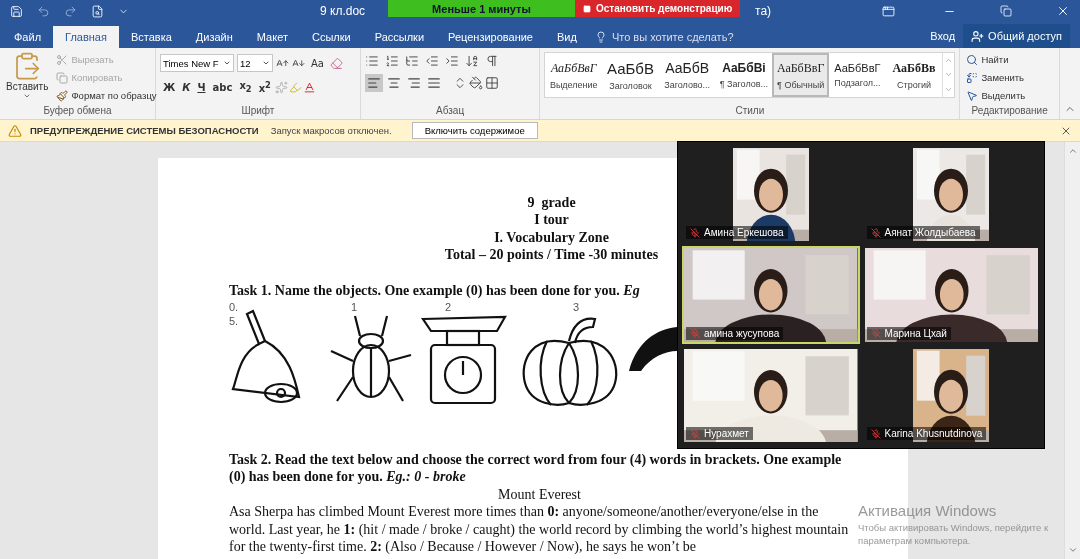 The height and width of the screenshot is (559, 1080). Describe the element at coordinates (450, 111) in the screenshot. I see `group-label: Абзац` at that location.